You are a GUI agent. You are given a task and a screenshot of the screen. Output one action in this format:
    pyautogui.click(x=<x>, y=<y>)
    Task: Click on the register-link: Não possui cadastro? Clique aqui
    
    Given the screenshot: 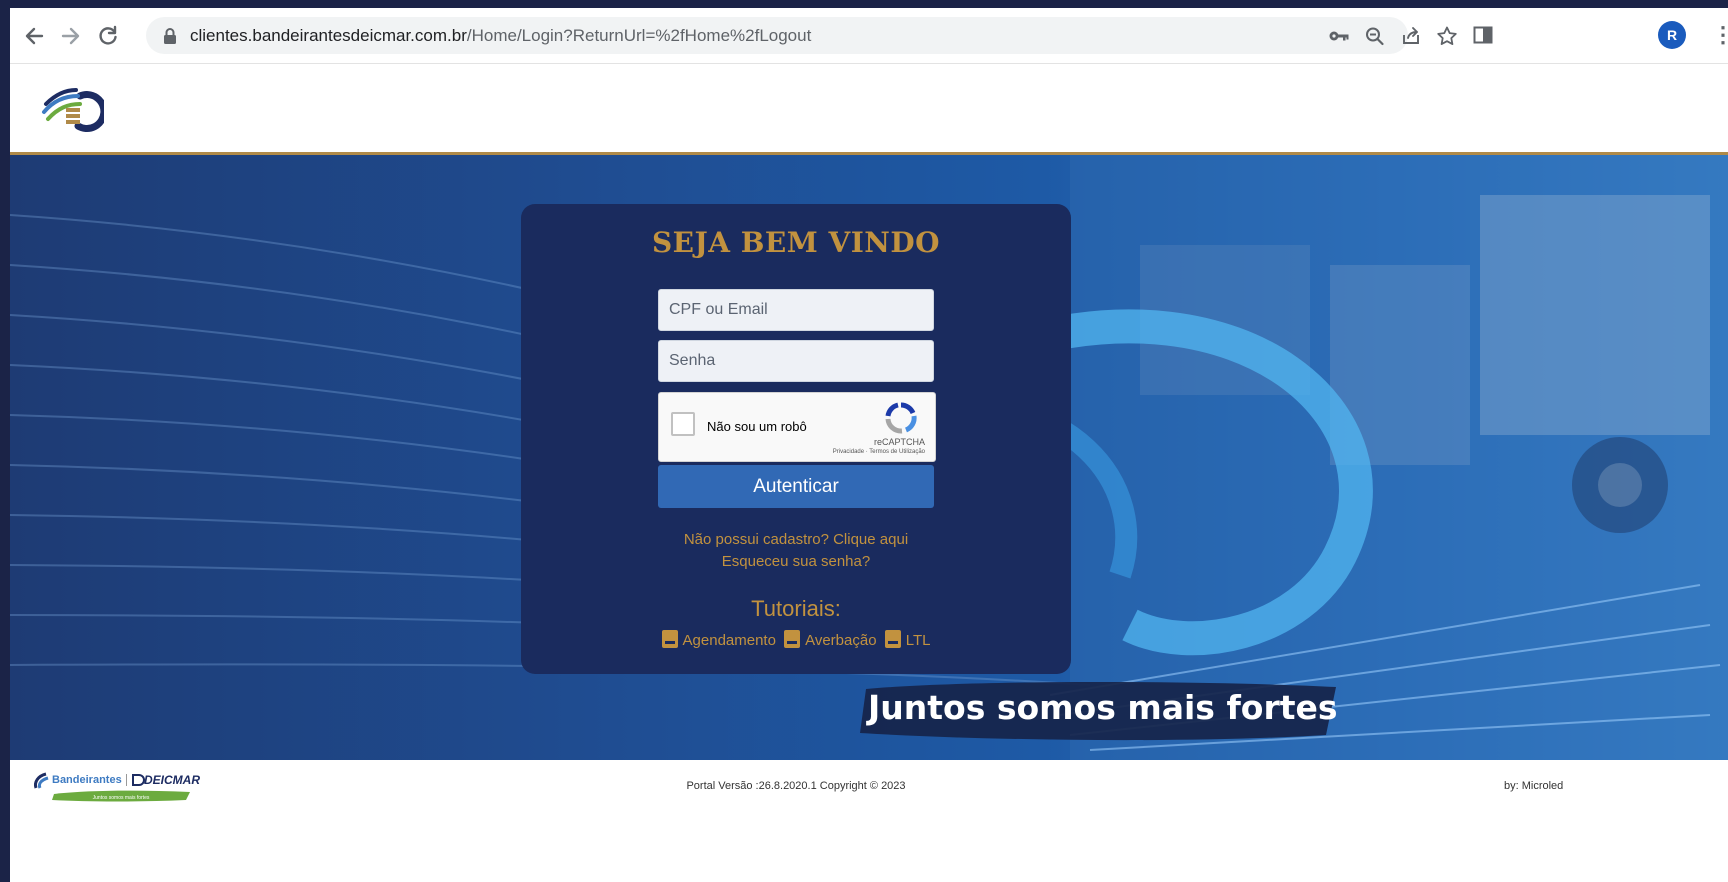 What is the action you would take?
    pyautogui.click(x=796, y=539)
    